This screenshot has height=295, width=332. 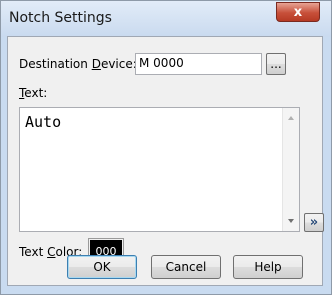 I want to click on destination-device-input: M 0000, so click(x=198, y=64).